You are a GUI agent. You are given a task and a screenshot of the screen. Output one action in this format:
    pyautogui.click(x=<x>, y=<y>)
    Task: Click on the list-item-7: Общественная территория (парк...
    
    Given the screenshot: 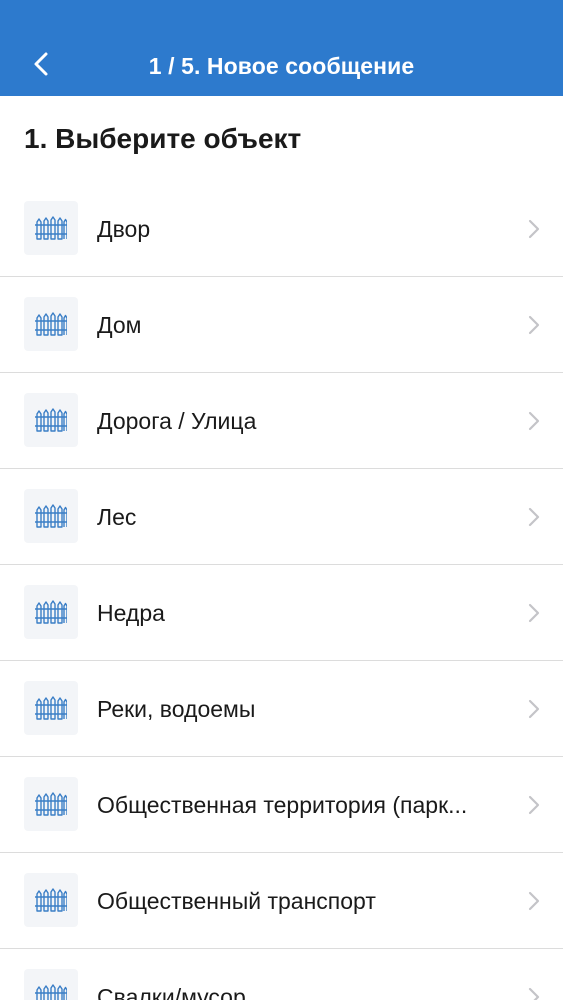 What is the action you would take?
    pyautogui.click(x=281, y=805)
    